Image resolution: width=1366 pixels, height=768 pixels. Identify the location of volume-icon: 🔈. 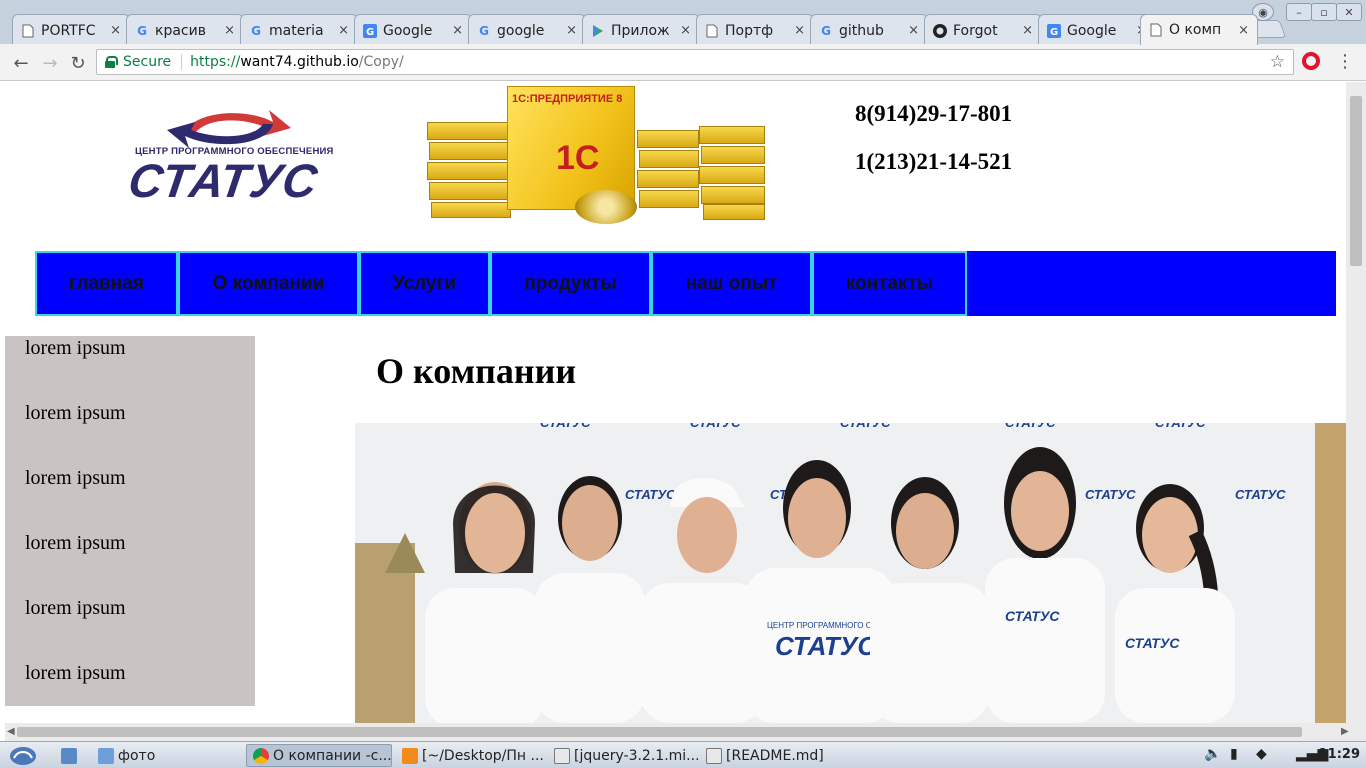
(1212, 754).